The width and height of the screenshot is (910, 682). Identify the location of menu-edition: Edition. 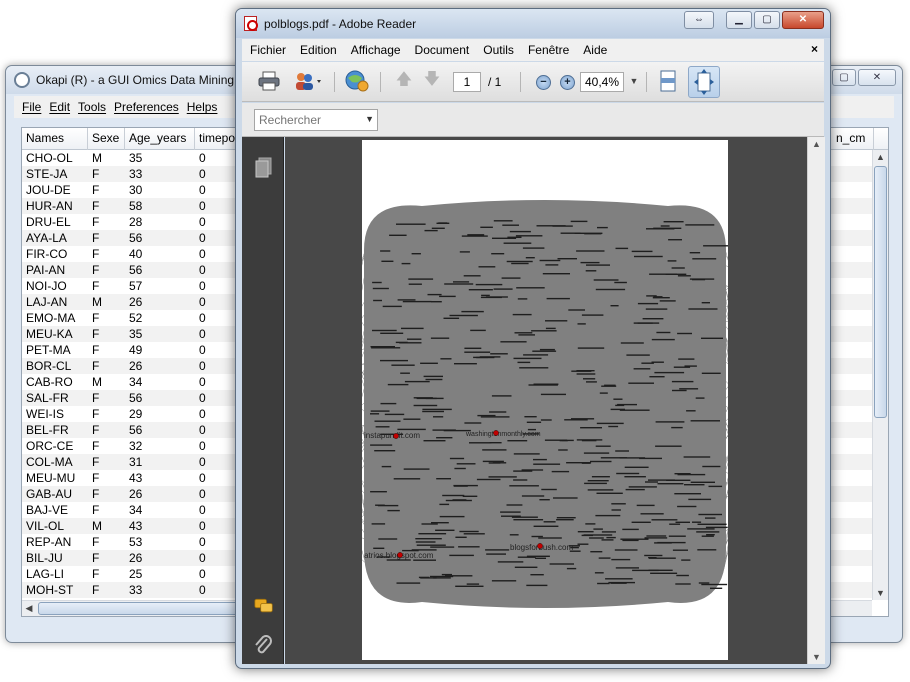
(318, 50).